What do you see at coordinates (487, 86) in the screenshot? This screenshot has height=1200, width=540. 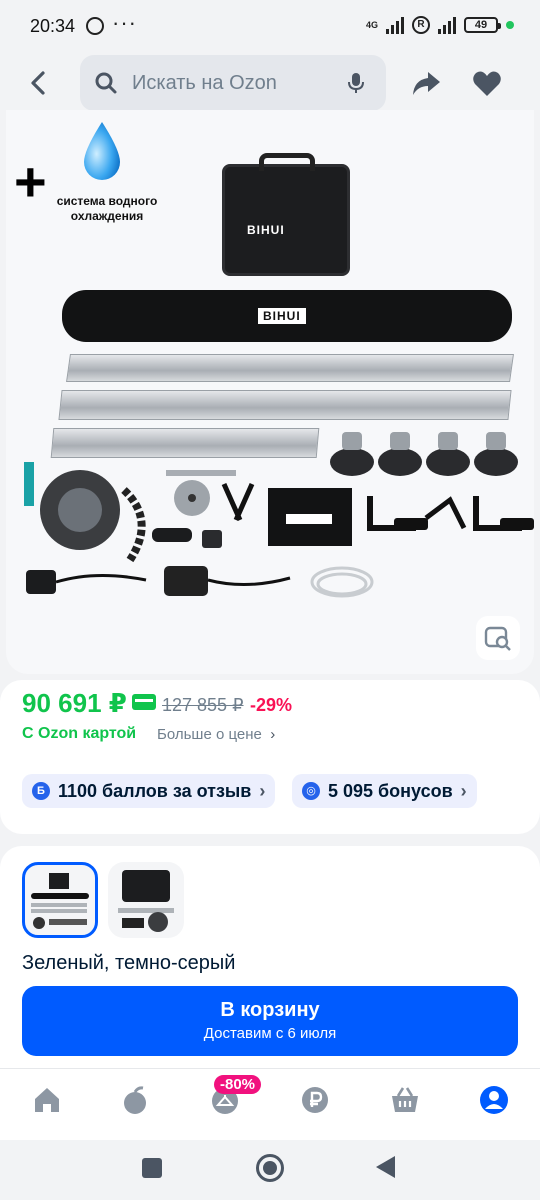 I see `favorite-heart-icon` at bounding box center [487, 86].